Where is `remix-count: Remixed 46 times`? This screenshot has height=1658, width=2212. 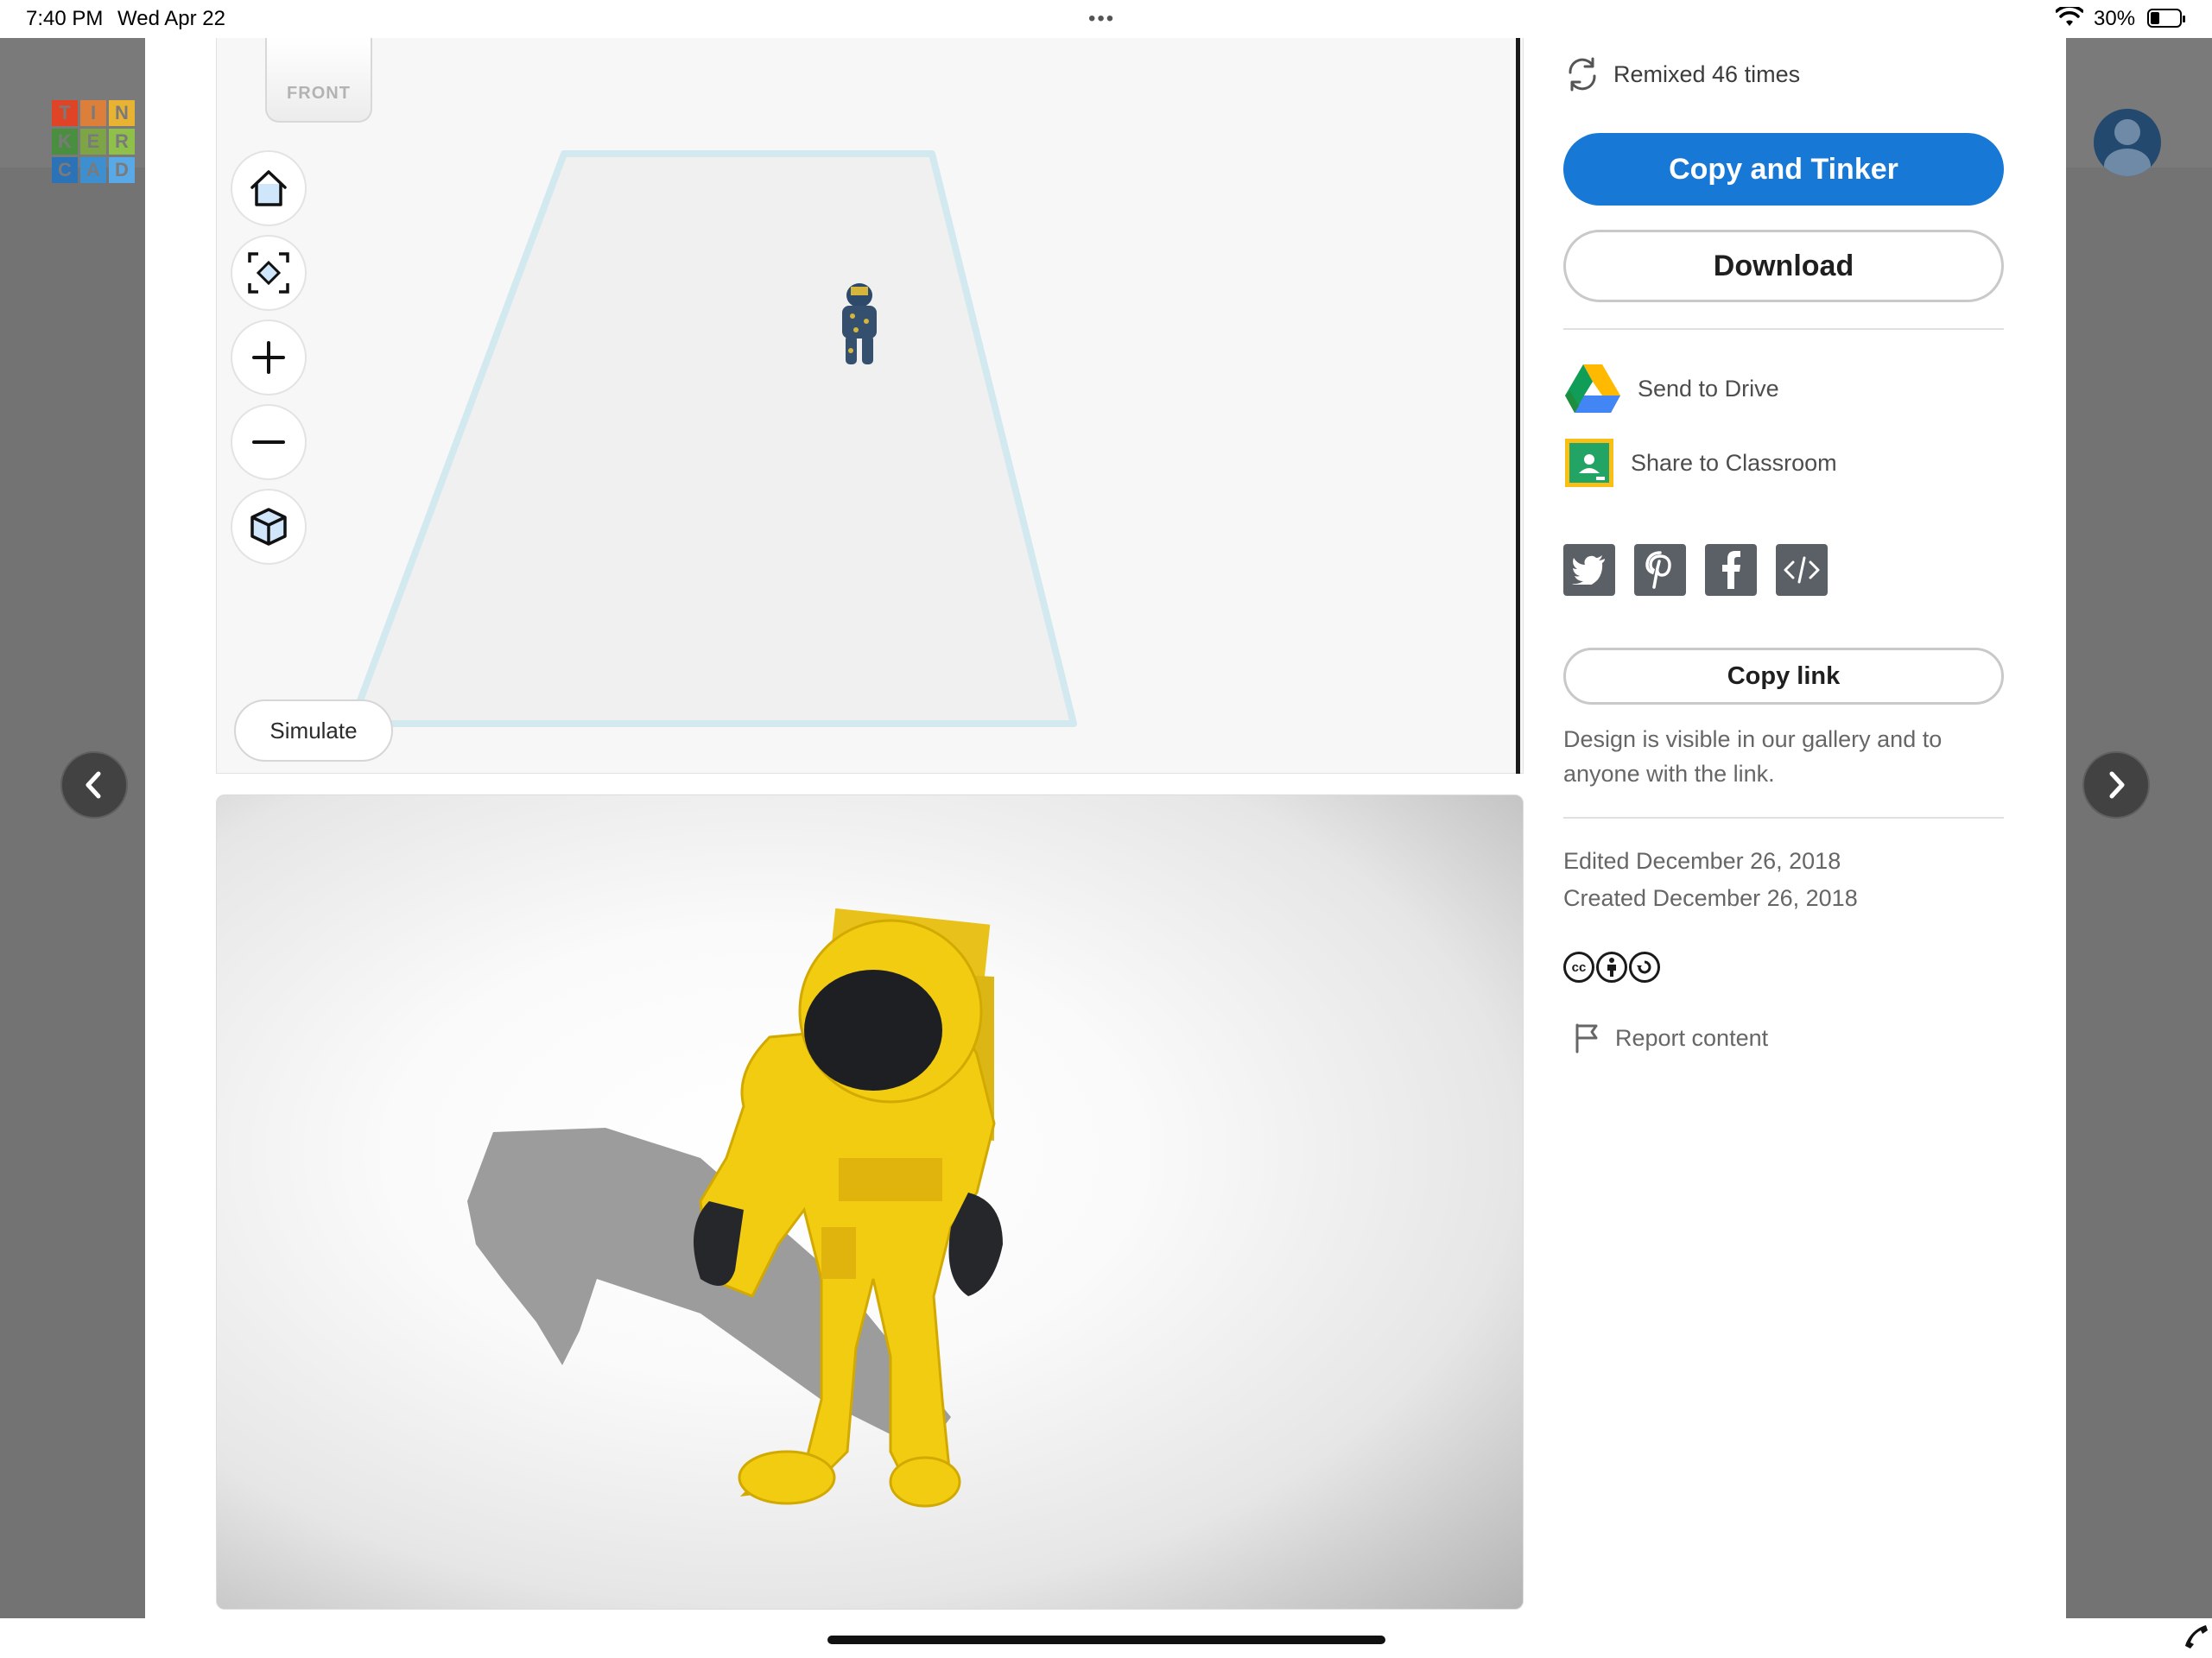
remix-count: Remixed 46 times is located at coordinates (1681, 74).